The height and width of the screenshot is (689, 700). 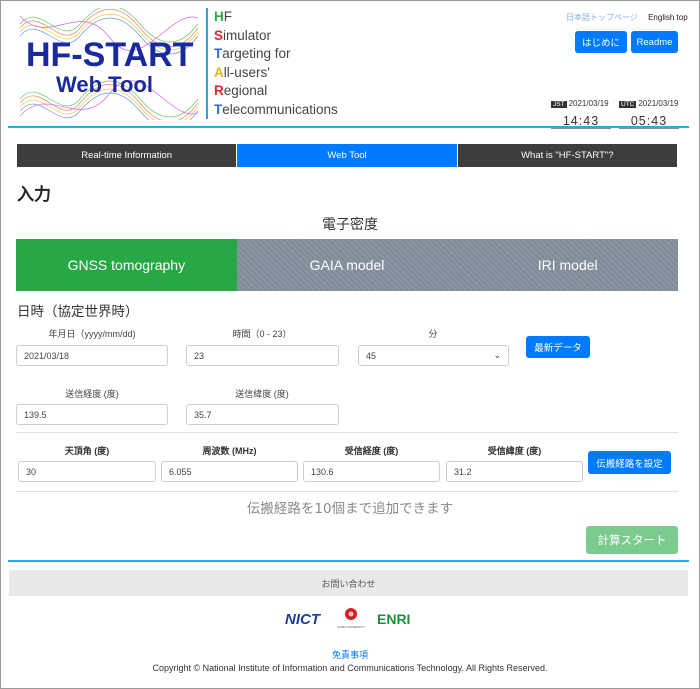 I want to click on enri-logo: ENRI, so click(x=393, y=619).